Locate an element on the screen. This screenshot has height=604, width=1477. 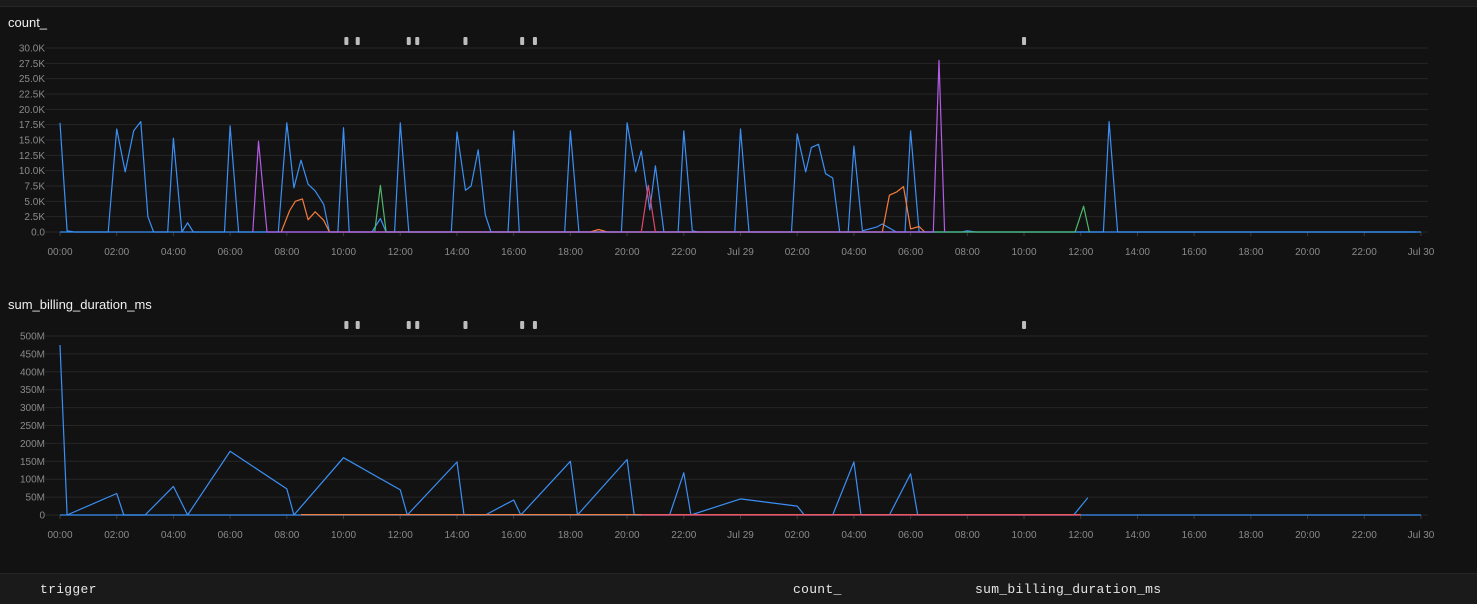
y-tick-label: 450M is located at coordinates (32, 354).